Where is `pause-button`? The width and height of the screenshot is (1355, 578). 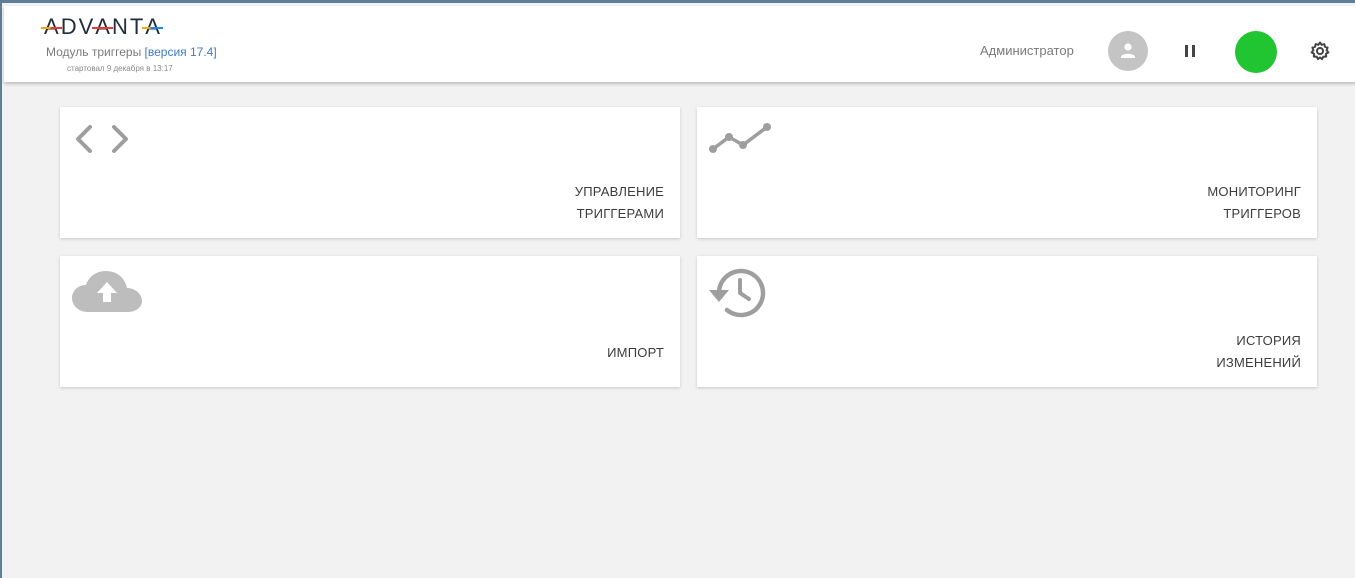
pause-button is located at coordinates (1190, 51).